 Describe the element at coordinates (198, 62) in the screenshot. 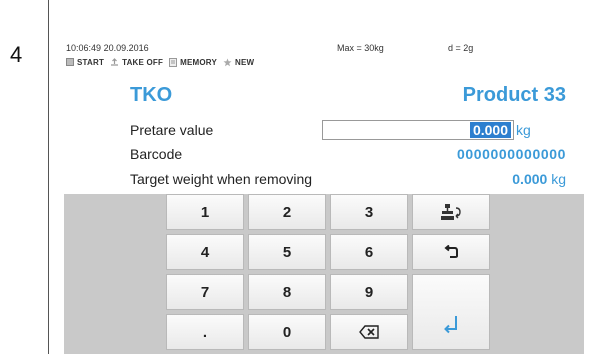

I see `menu-memory-label: MEMORY` at that location.